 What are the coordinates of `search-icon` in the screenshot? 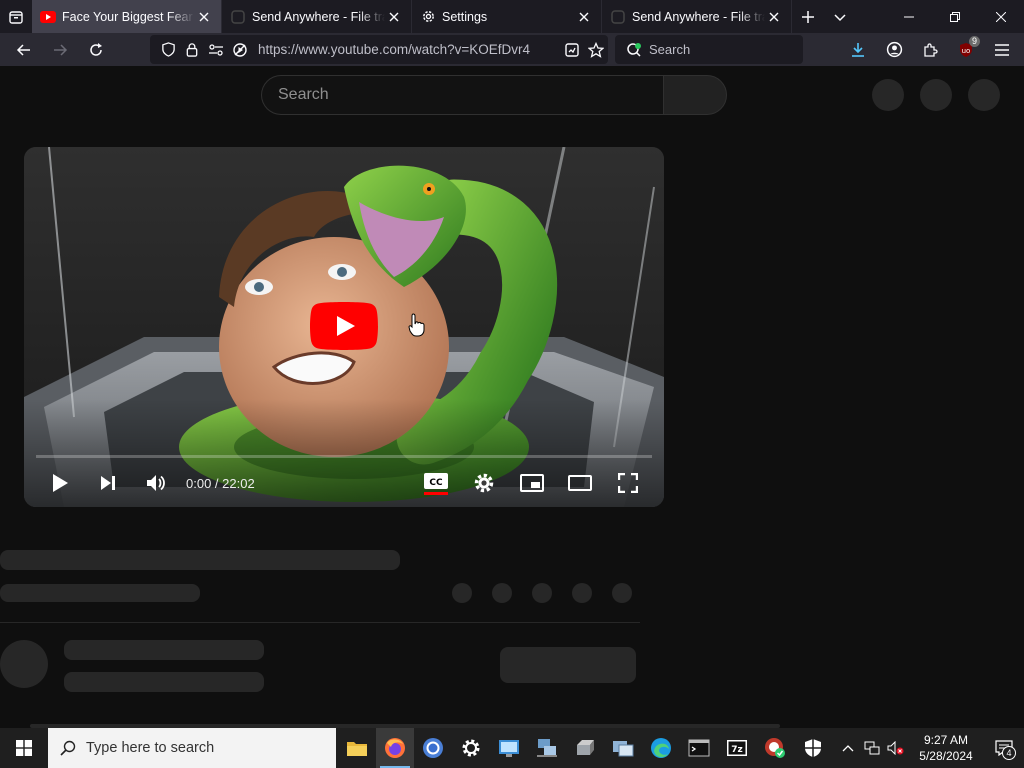 It's located at (68, 748).